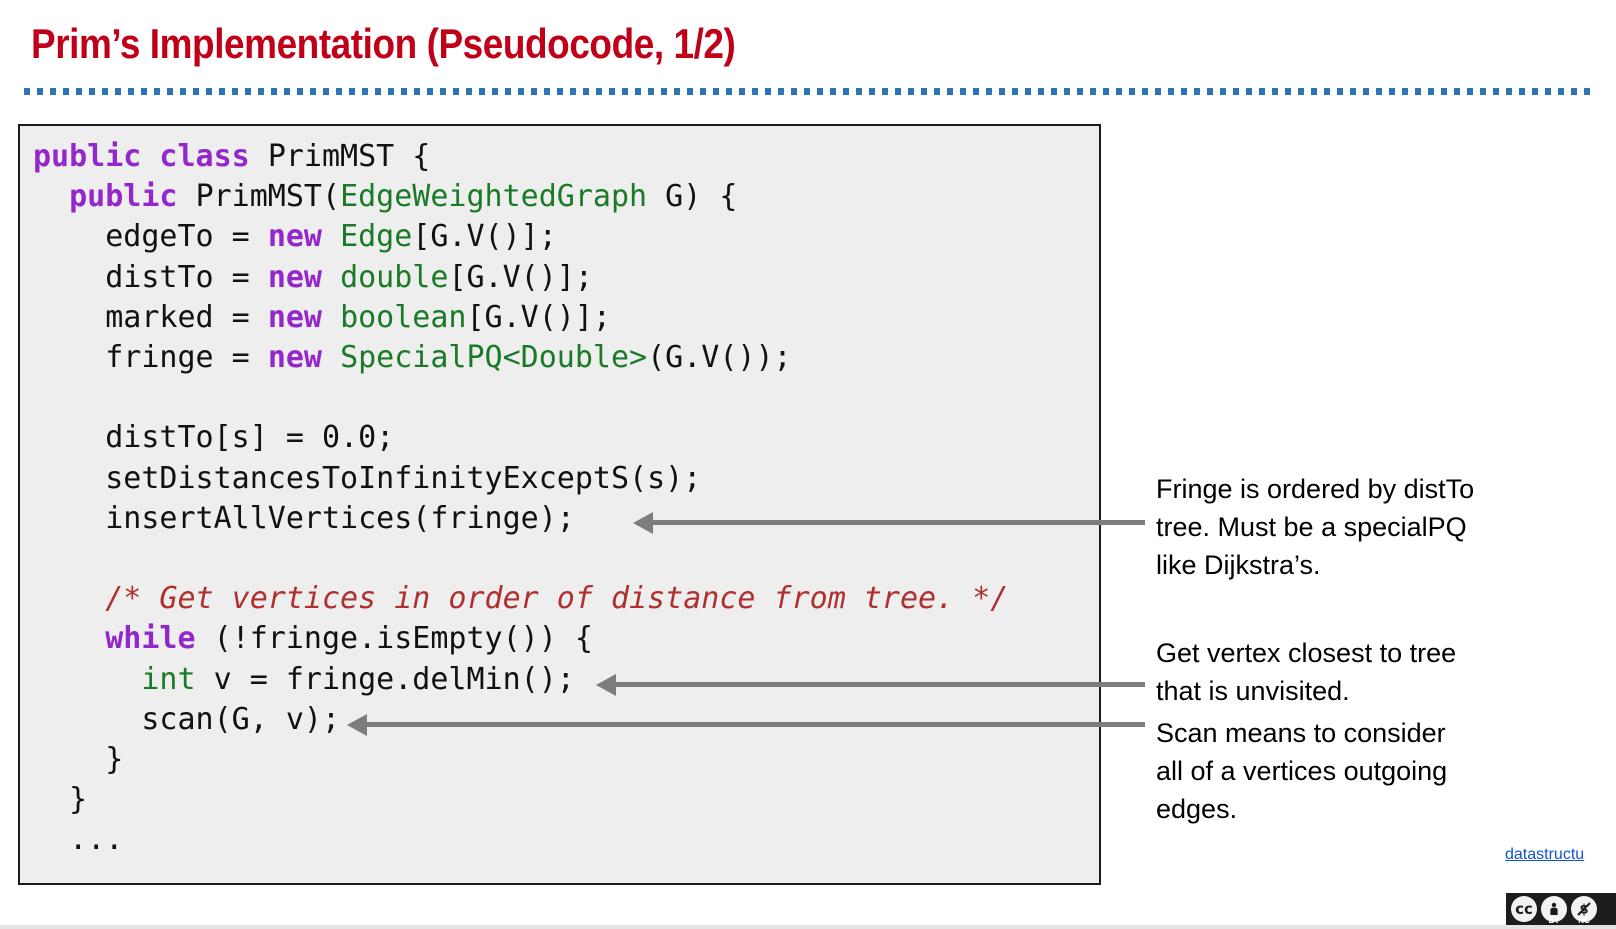  Describe the element at coordinates (1544, 855) in the screenshot. I see `footer-link: datastructu` at that location.